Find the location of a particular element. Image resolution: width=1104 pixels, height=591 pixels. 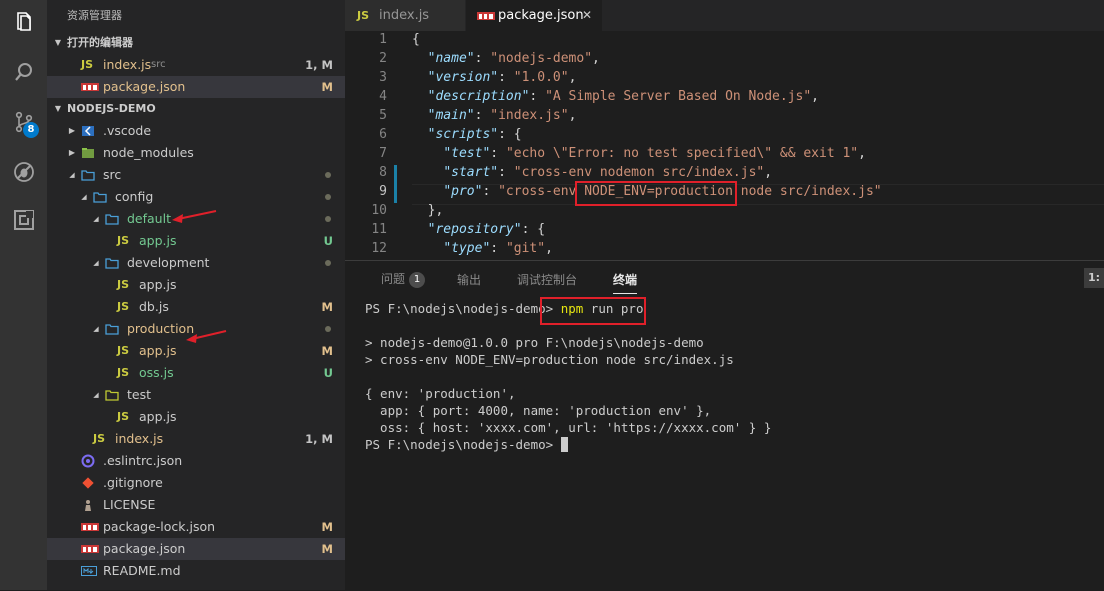

eslint-icon is located at coordinates (88, 461).